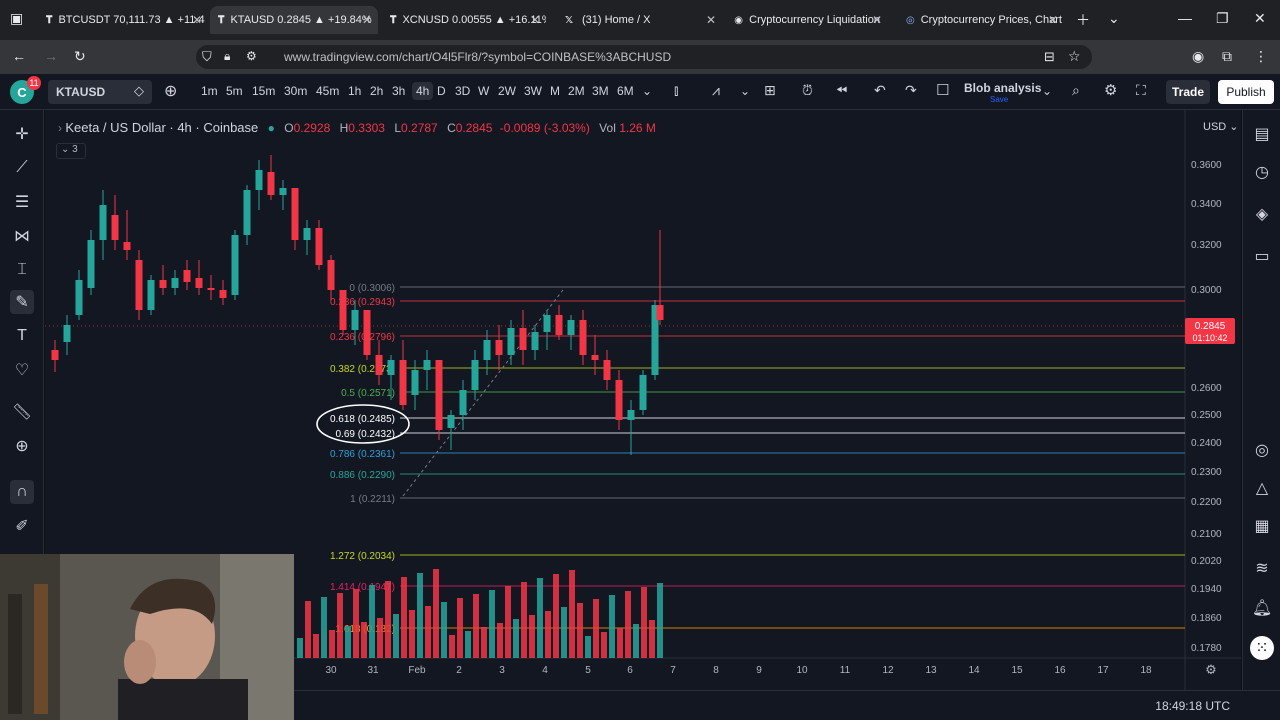 The image size is (1280, 720). Describe the element at coordinates (207, 57) in the screenshot. I see `shield-icon: ⛉` at that location.